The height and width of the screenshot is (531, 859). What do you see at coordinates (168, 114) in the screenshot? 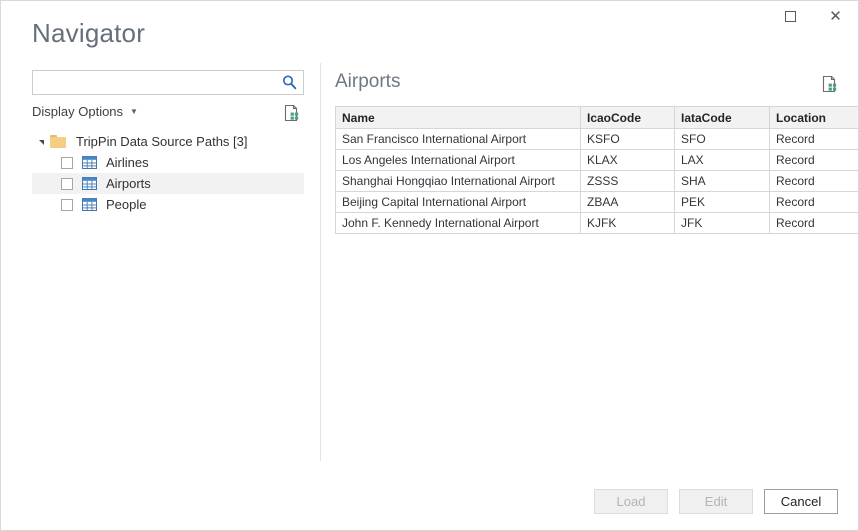
I see `display-options-row: Display Options ▼` at bounding box center [168, 114].